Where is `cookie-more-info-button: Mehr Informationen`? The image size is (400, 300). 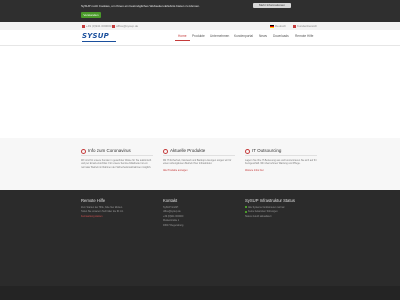 cookie-more-info-button: Mehr Informationen is located at coordinates (272, 5).